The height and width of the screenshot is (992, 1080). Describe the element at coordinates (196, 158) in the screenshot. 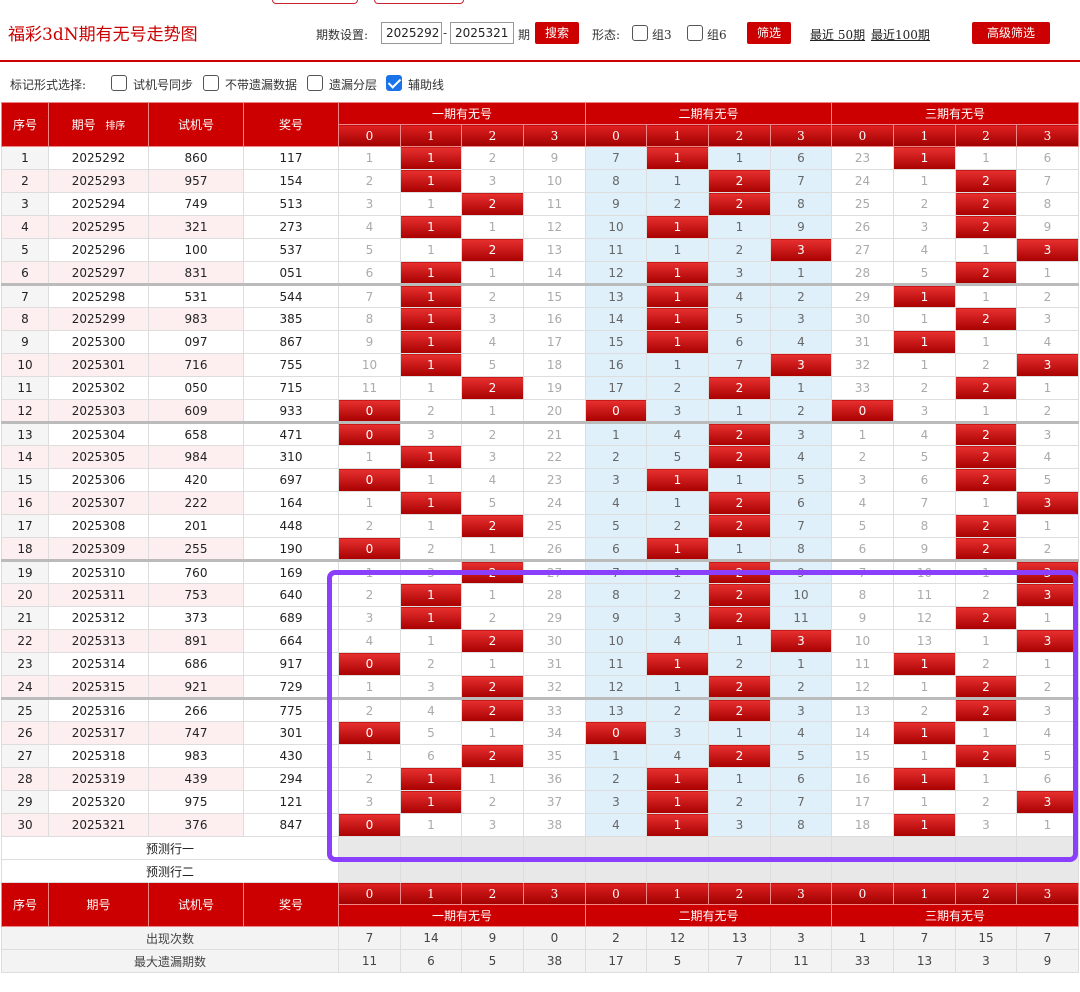

I see `row-test-number: 860` at that location.